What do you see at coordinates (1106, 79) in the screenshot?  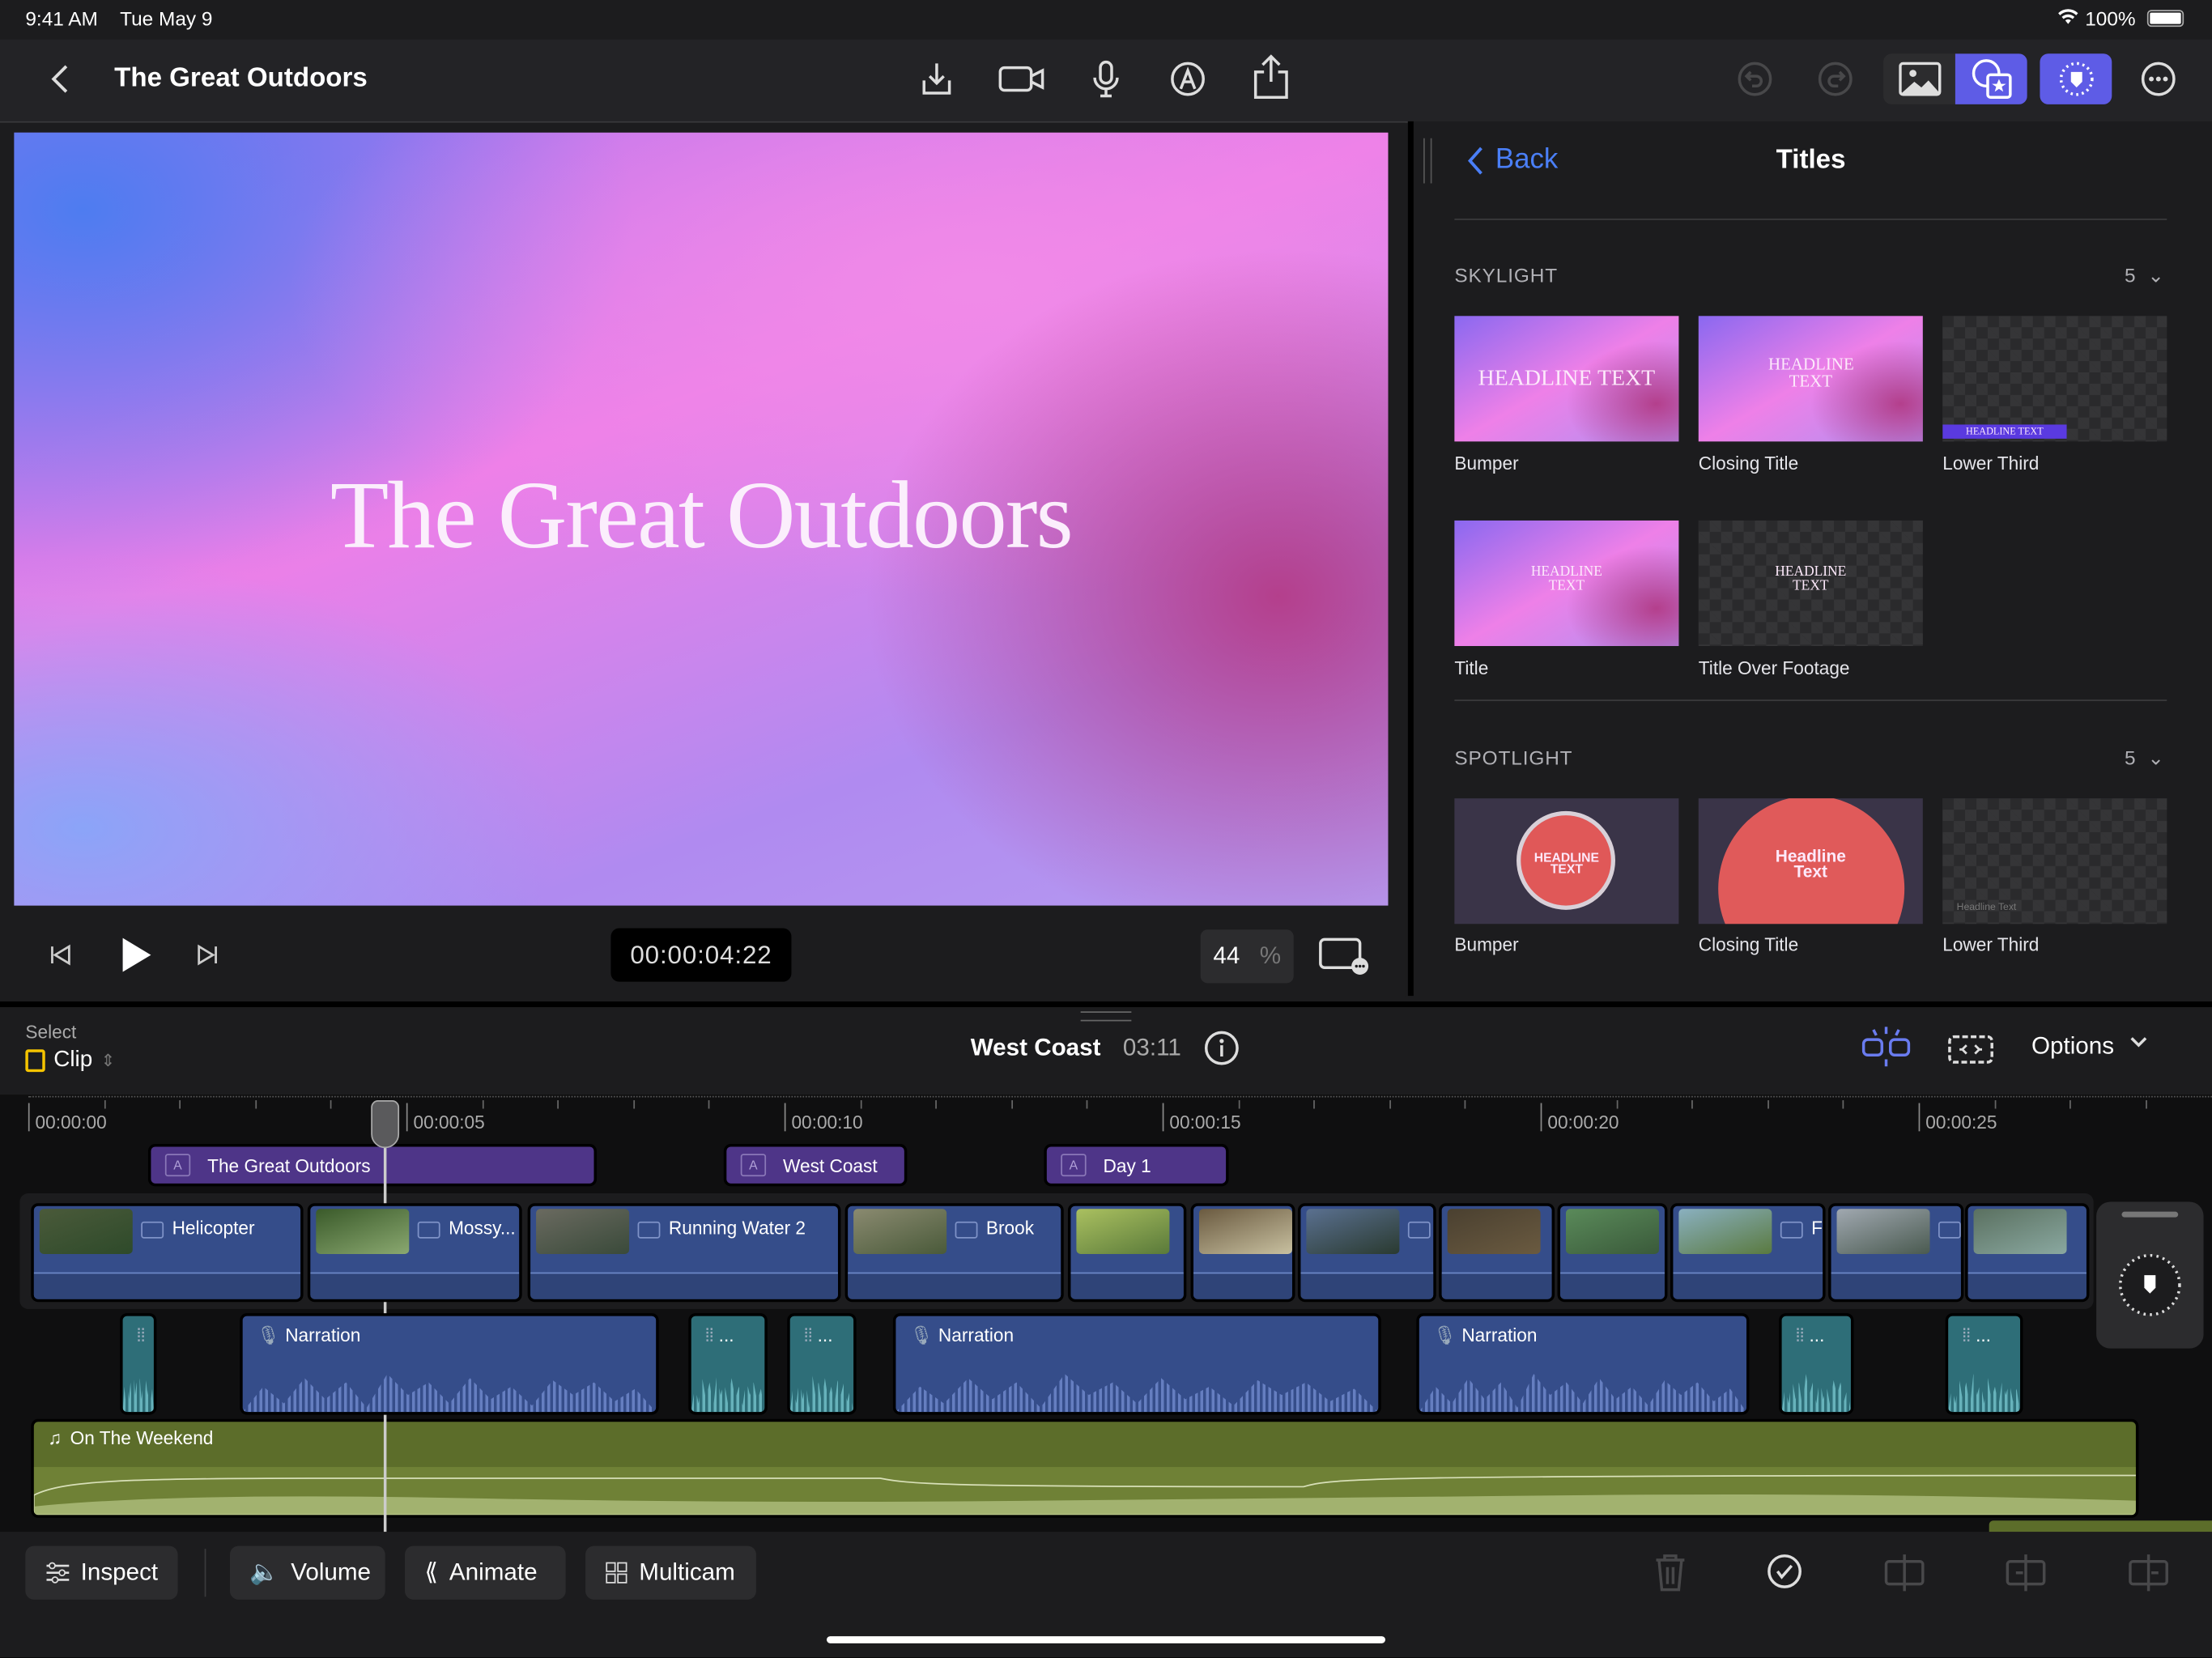 I see `microphone-icon` at bounding box center [1106, 79].